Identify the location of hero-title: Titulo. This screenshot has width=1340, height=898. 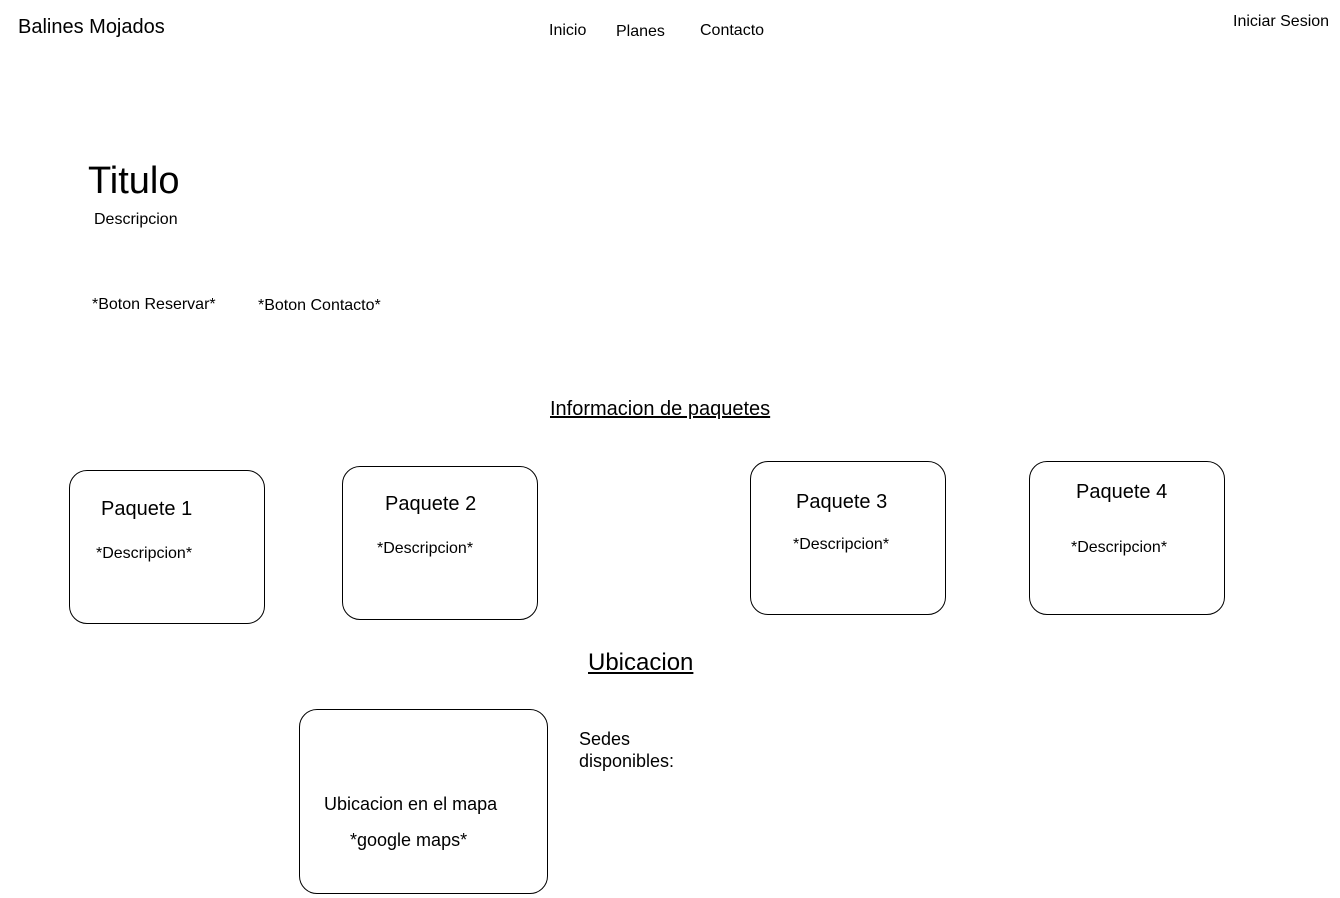
(134, 181).